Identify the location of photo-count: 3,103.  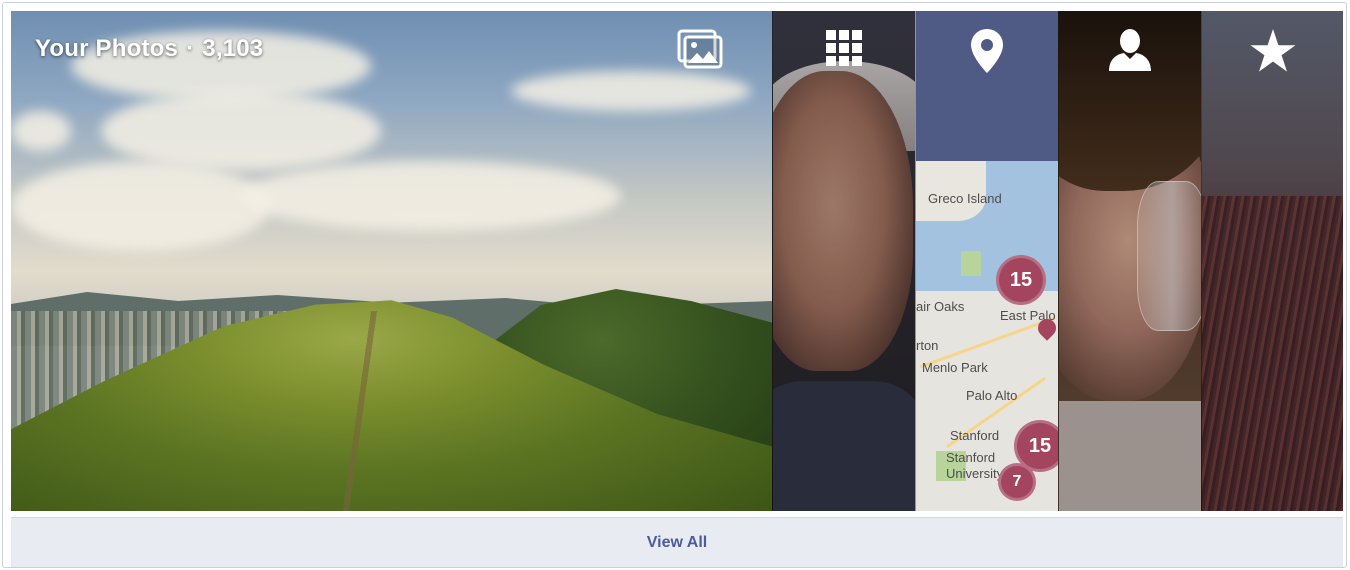
(233, 48).